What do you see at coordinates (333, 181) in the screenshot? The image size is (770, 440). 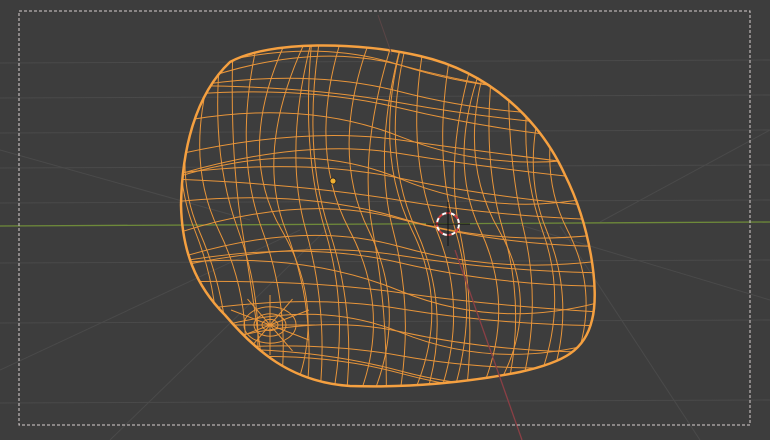 I see `object-origin-icon` at bounding box center [333, 181].